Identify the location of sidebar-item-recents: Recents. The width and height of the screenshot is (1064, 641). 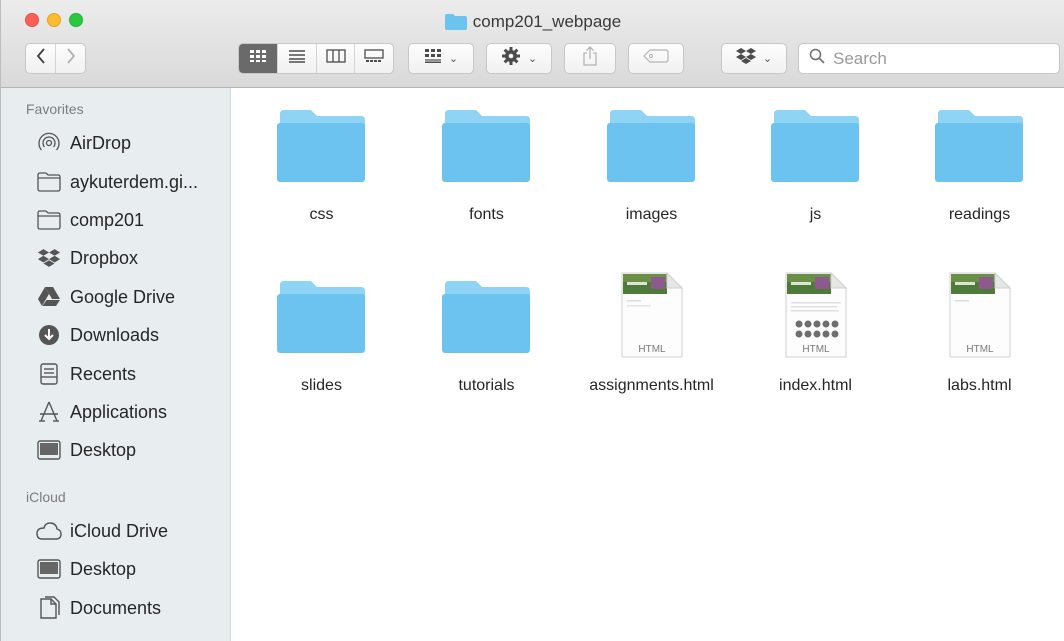
(86, 374).